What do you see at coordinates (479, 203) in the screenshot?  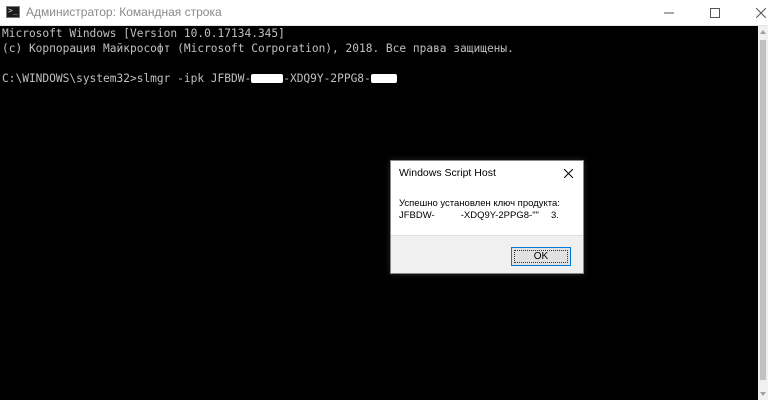 I see `dialog-message: Успешно установлен ключ продукта:` at bounding box center [479, 203].